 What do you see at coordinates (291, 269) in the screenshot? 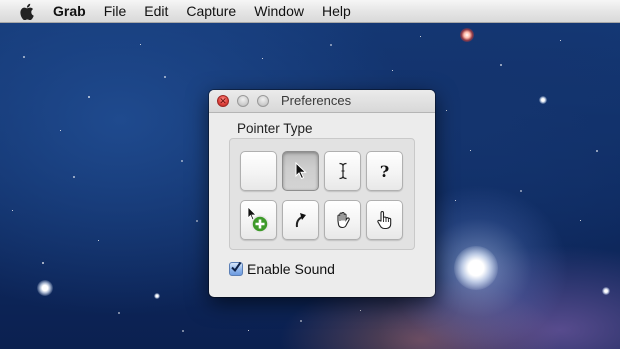
I see `enable-sound-label: Enable Sound` at bounding box center [291, 269].